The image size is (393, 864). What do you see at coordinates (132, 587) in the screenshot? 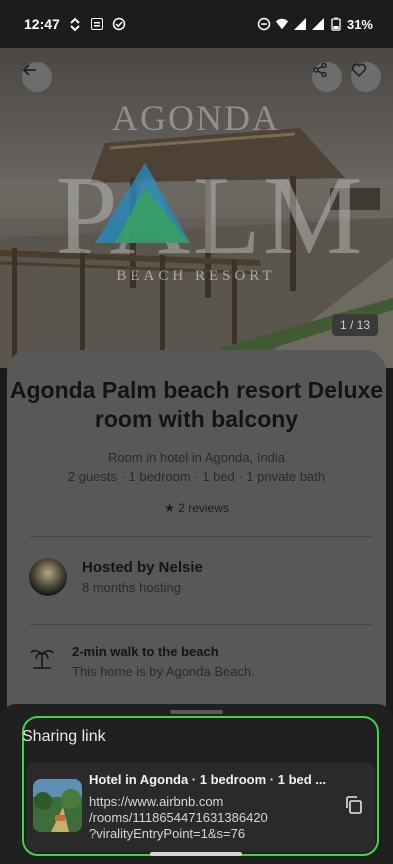
I see `host-duration: 8 months hosting` at bounding box center [132, 587].